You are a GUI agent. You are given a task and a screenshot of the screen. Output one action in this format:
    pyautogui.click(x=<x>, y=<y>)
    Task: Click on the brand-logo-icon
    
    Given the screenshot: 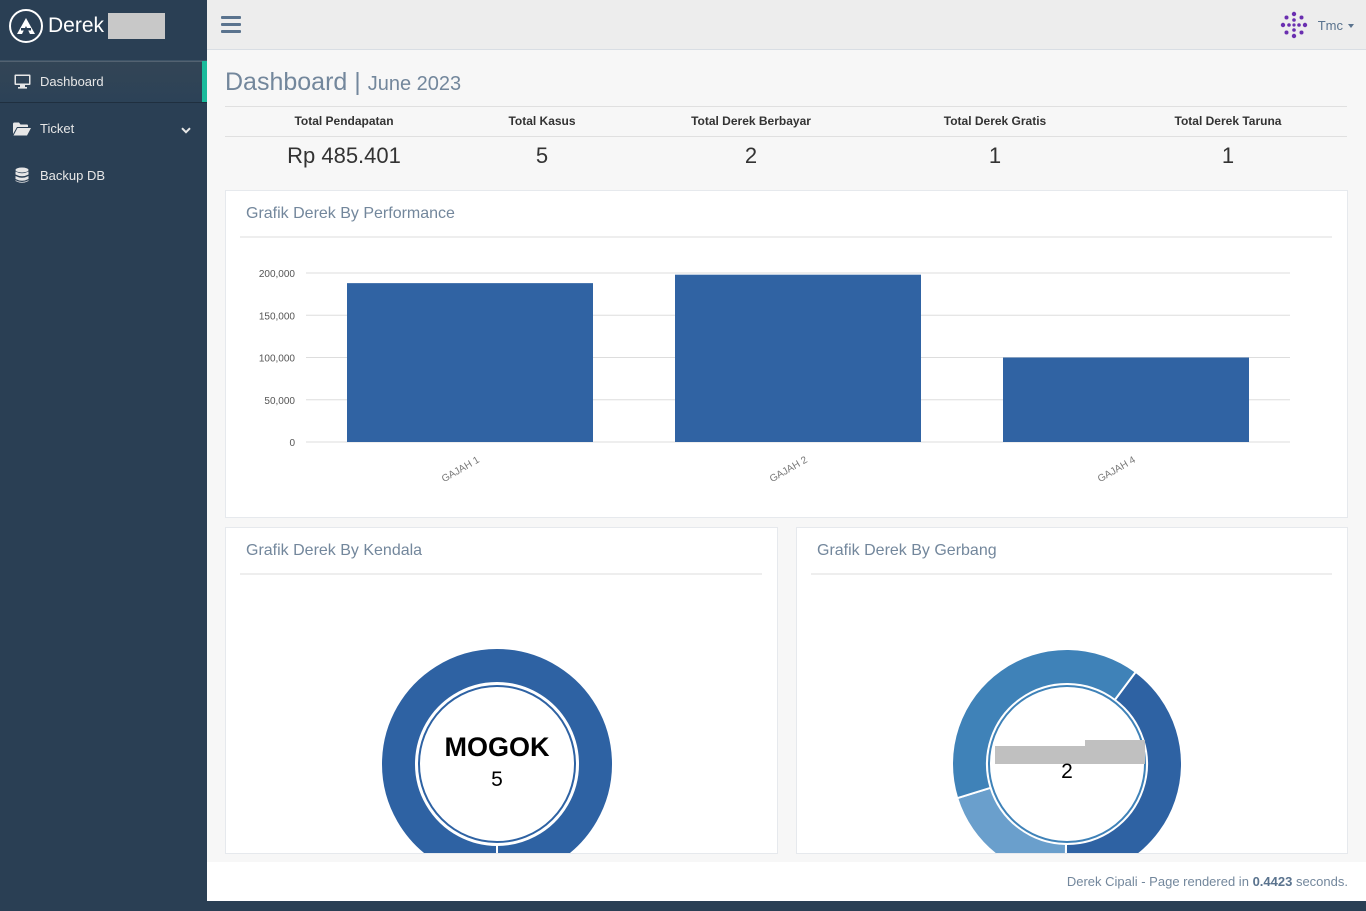 What is the action you would take?
    pyautogui.click(x=26, y=26)
    